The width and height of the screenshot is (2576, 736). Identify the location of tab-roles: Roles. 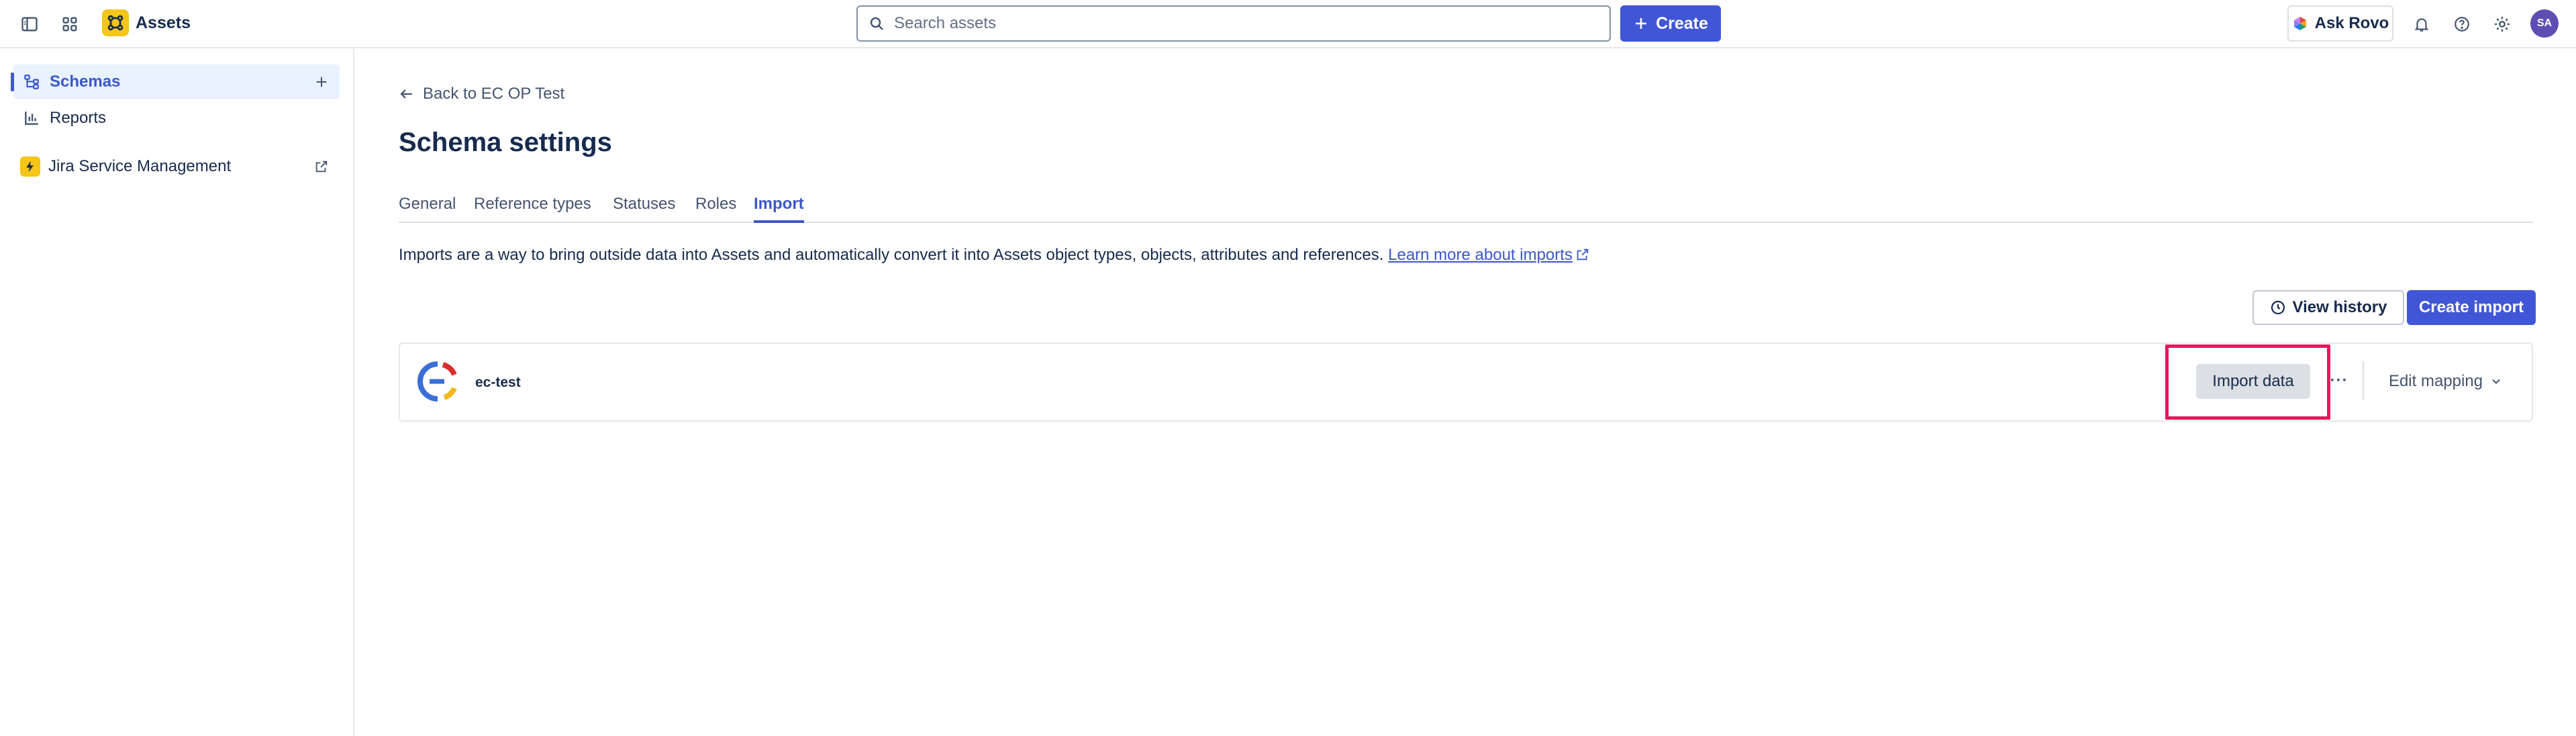
(715, 209).